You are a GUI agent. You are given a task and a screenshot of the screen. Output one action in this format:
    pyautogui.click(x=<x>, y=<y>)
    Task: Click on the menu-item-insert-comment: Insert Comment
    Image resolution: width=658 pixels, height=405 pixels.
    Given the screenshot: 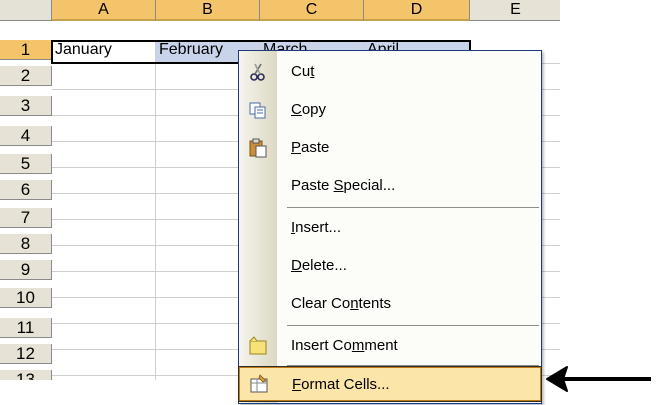 What is the action you would take?
    pyautogui.click(x=390, y=346)
    